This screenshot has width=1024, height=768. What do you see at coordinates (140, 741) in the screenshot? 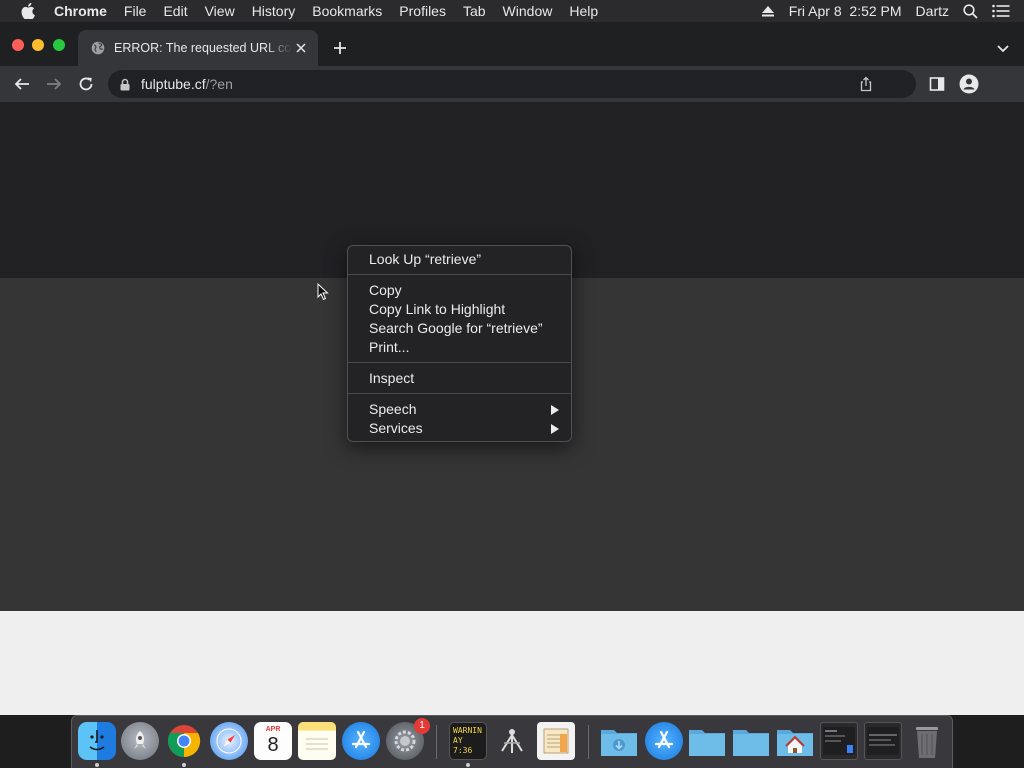
I see `launchpad-rocket-icon` at bounding box center [140, 741].